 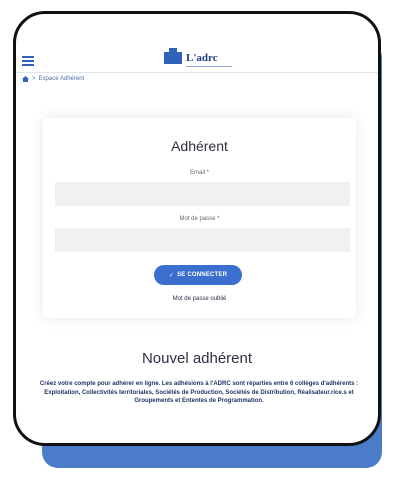 What do you see at coordinates (202, 58) in the screenshot?
I see `logo-text: L'adrc` at bounding box center [202, 58].